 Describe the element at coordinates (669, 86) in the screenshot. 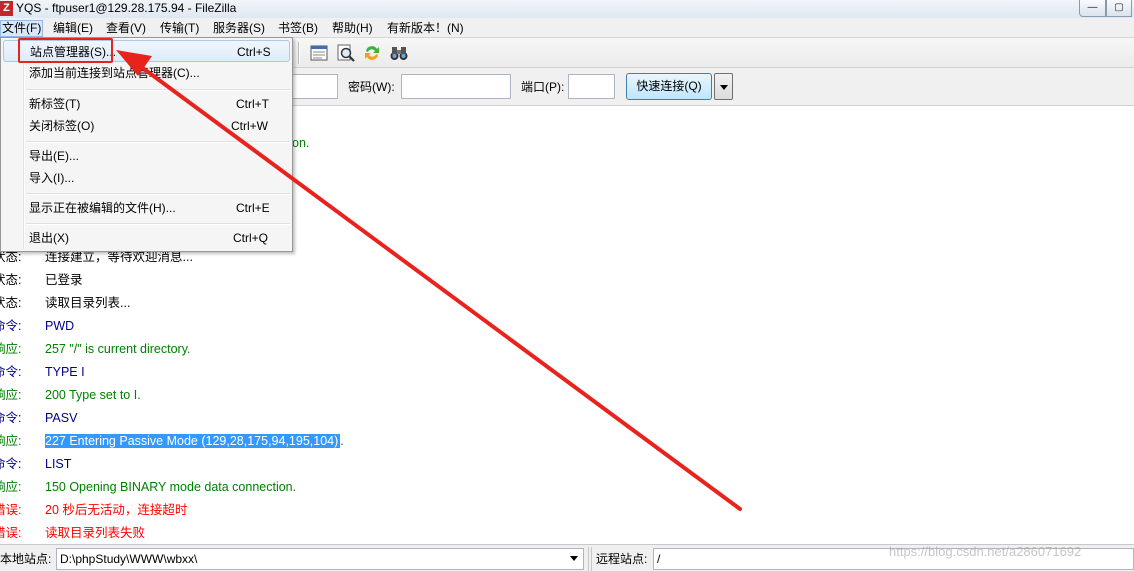

I see `quickconnect-button: 快速连接(Q)` at that location.